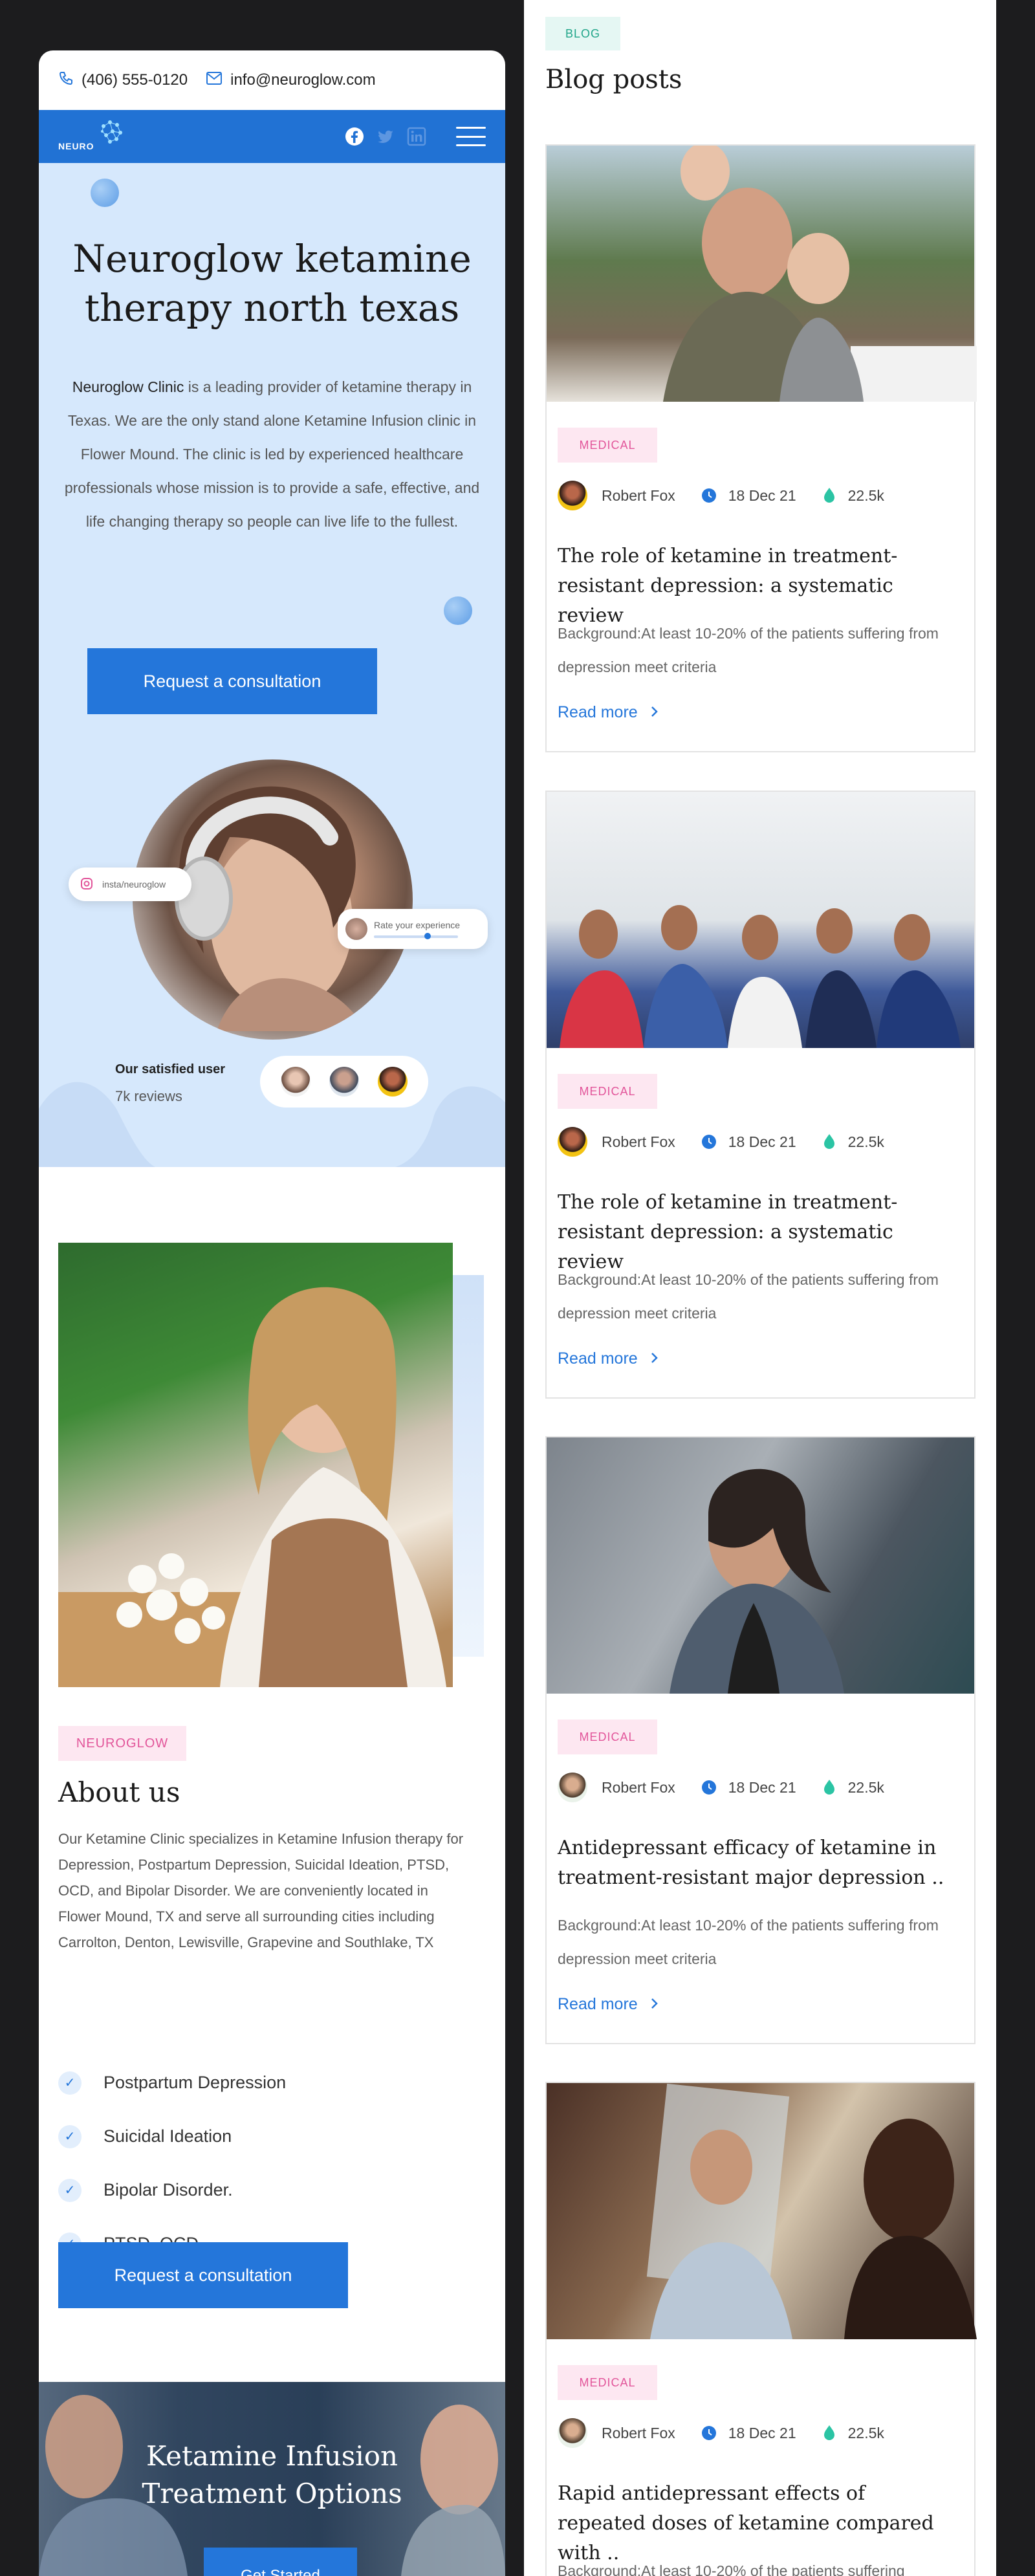 Image resolution: width=1035 pixels, height=2576 pixels. I want to click on email-address: info@neuroglow.com, so click(303, 80).